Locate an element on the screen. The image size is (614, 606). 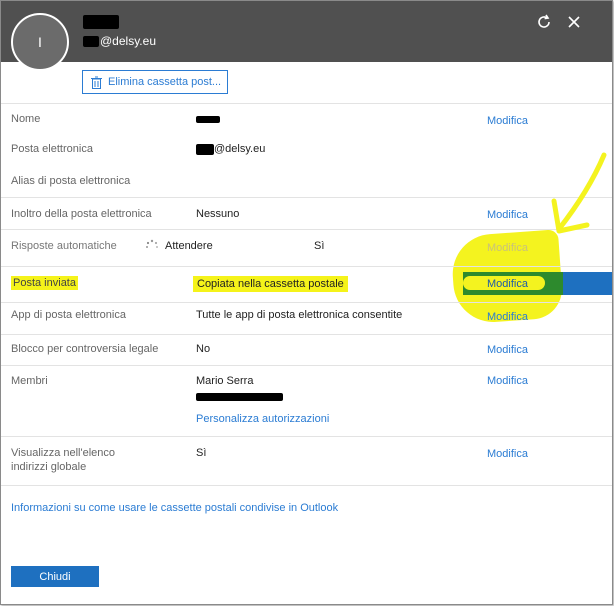
forwarding-value: Nessuno is located at coordinates (218, 214).